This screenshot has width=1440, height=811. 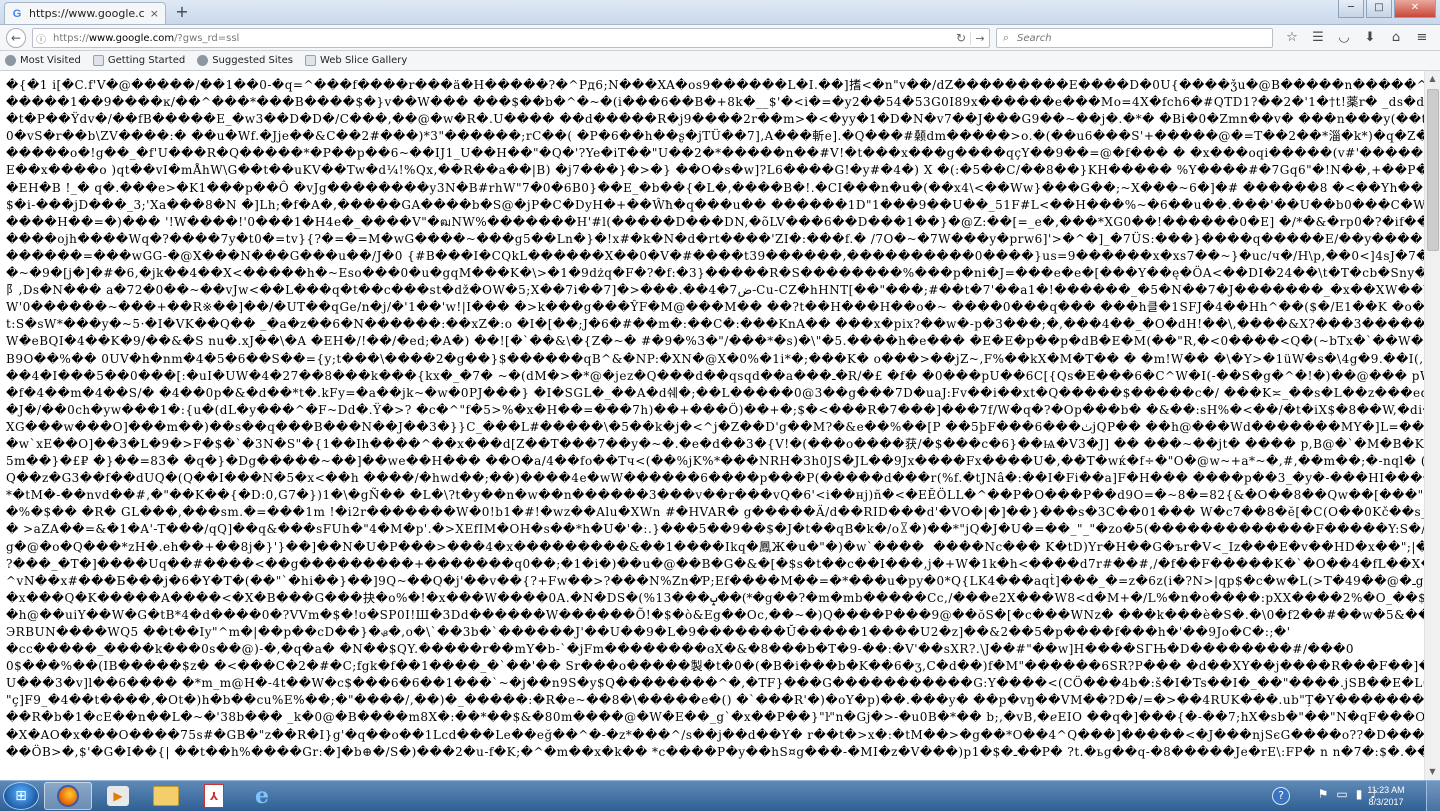 I want to click on google-favicon-icon: G, so click(x=17, y=13).